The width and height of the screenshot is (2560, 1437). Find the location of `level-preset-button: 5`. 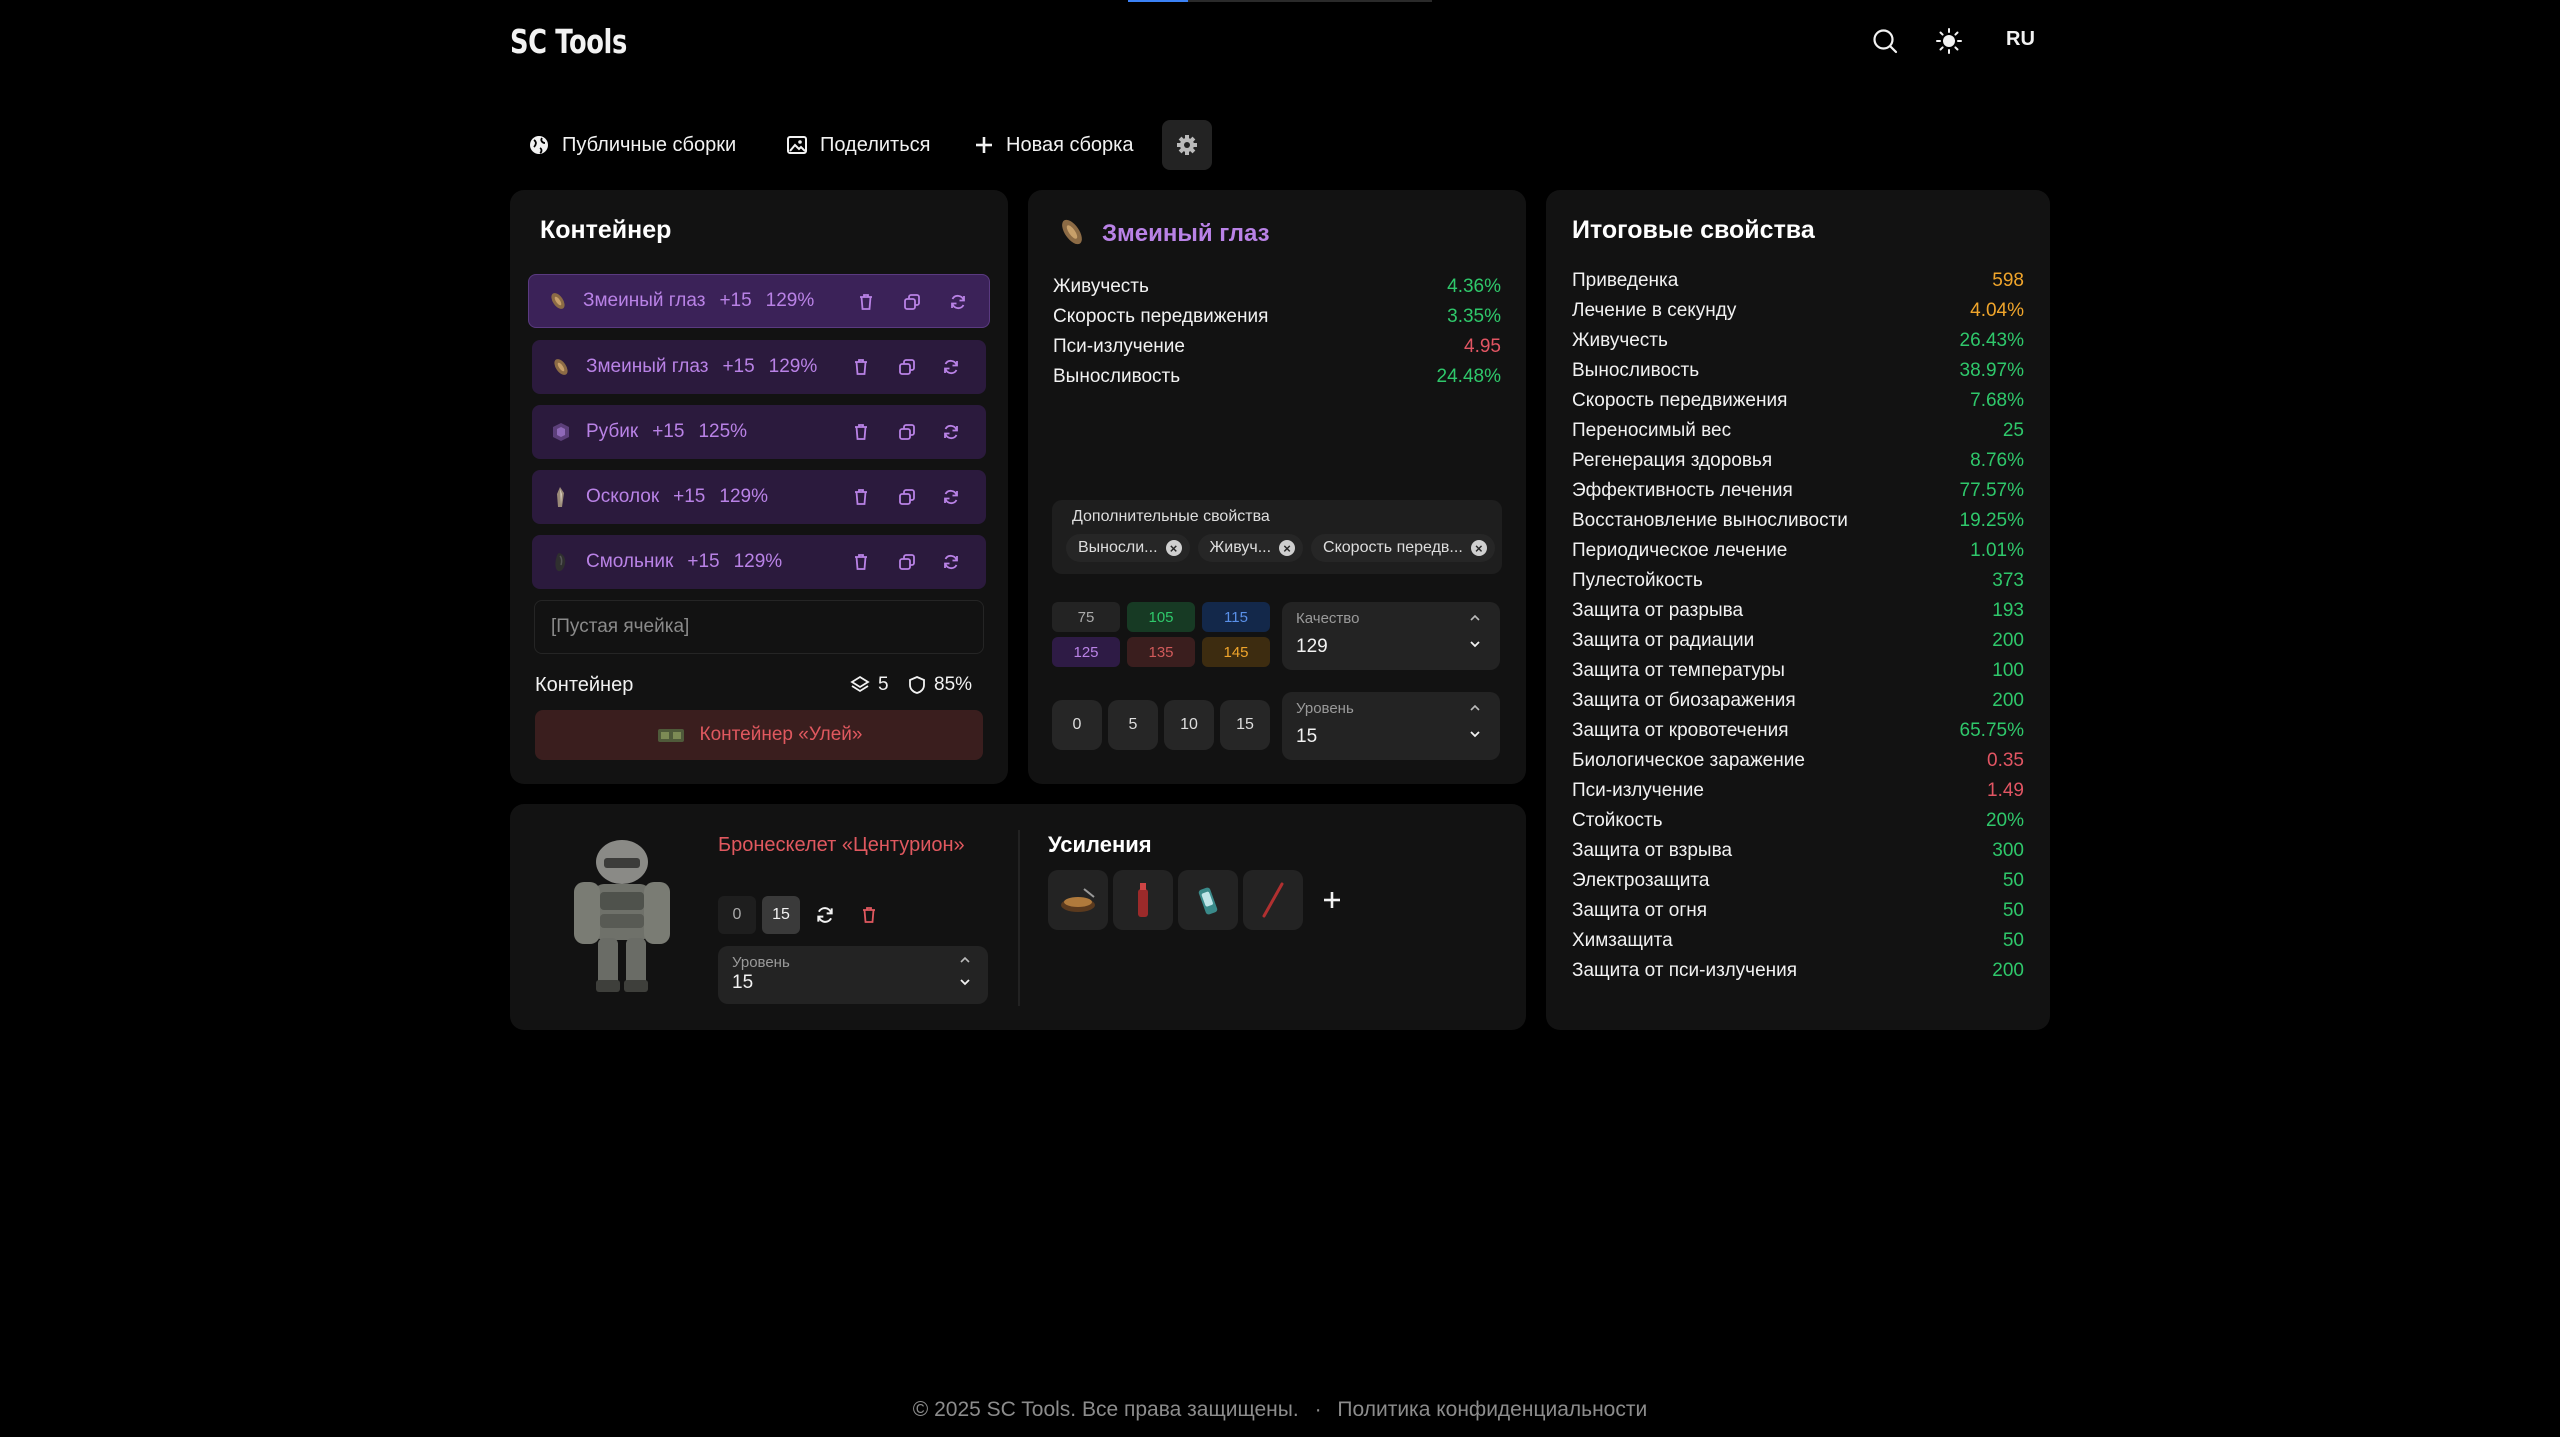

level-preset-button: 5 is located at coordinates (1133, 725).